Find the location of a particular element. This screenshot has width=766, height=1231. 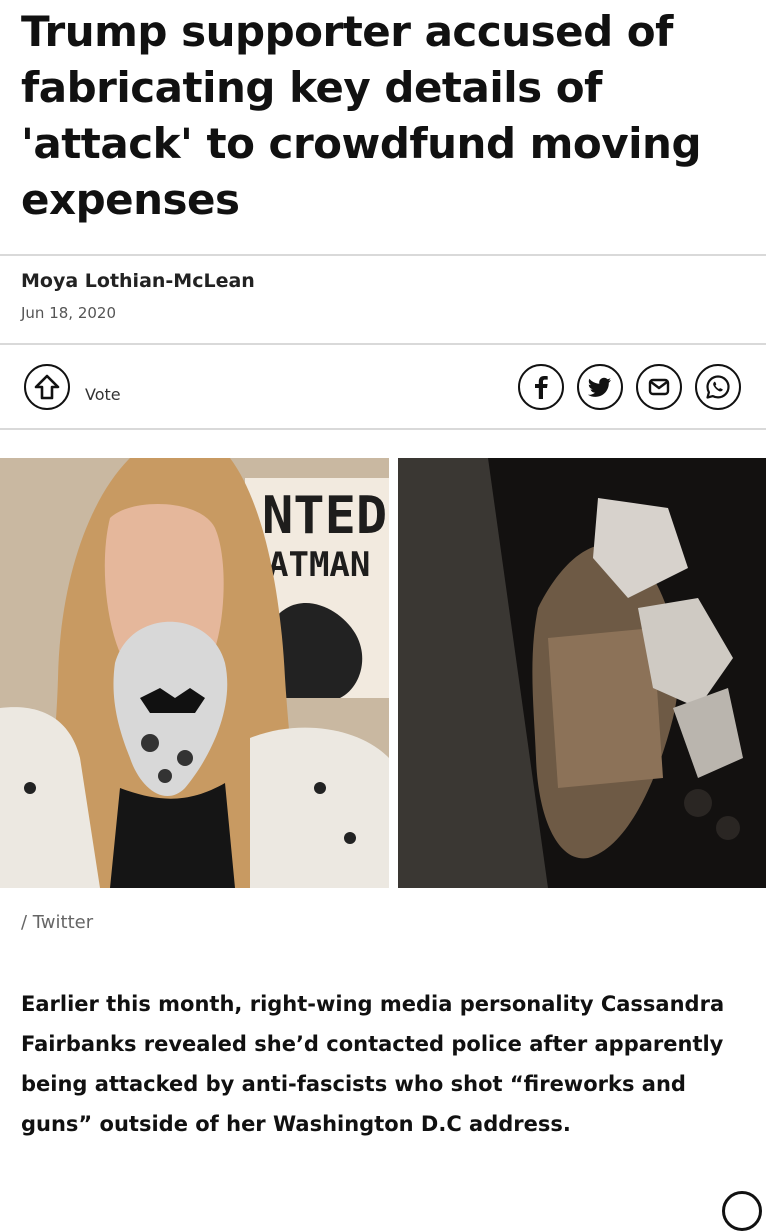

email-icon is located at coordinates (659, 387).